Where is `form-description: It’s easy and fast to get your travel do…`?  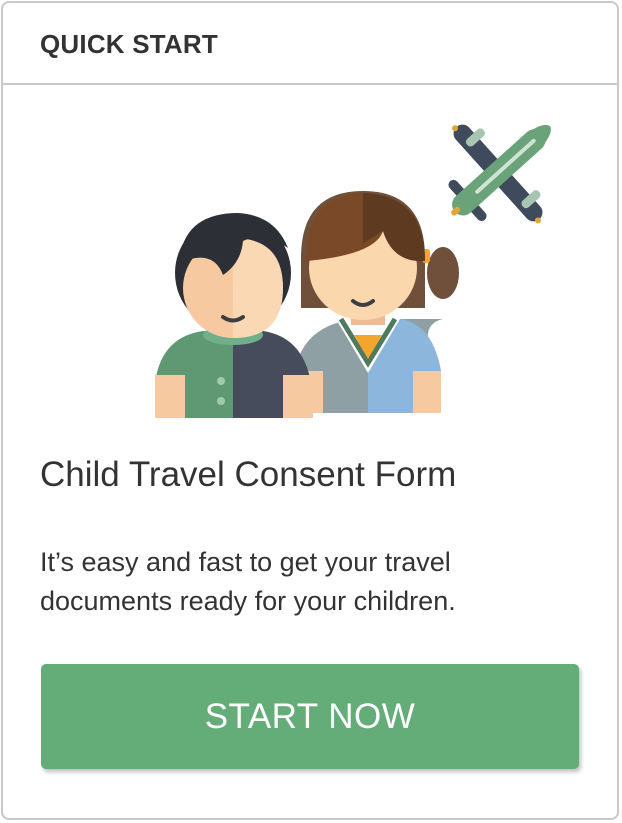 form-description: It’s easy and fast to get your travel do… is located at coordinates (248, 581).